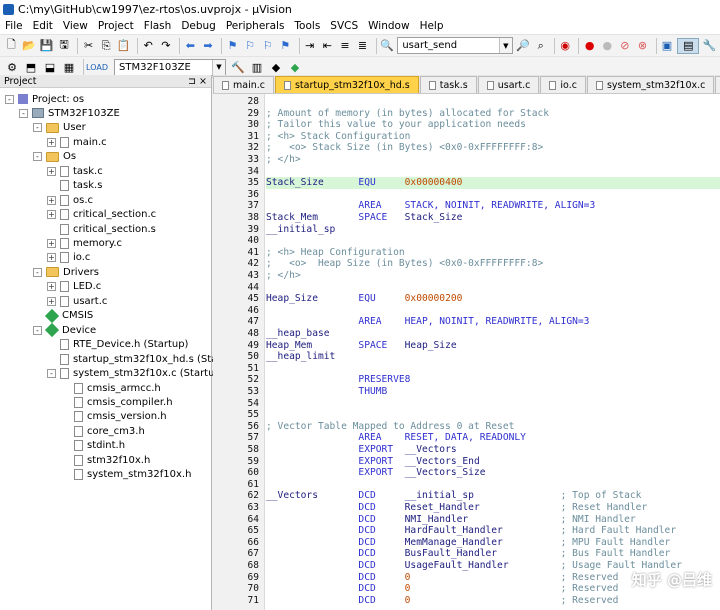 This screenshot has width=720, height=610. I want to click on tree-item: system_stm32f10x.h, so click(126, 475).